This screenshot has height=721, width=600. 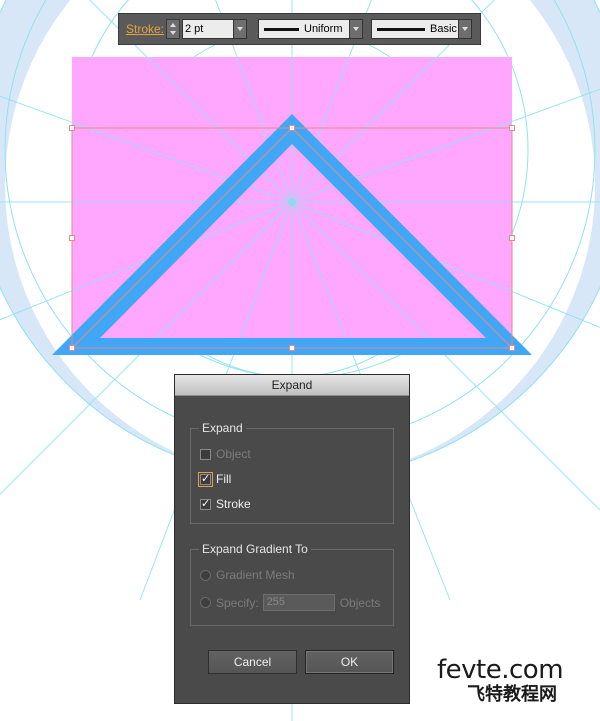 I want to click on stroke-weight-input: 2 pt, so click(x=208, y=29).